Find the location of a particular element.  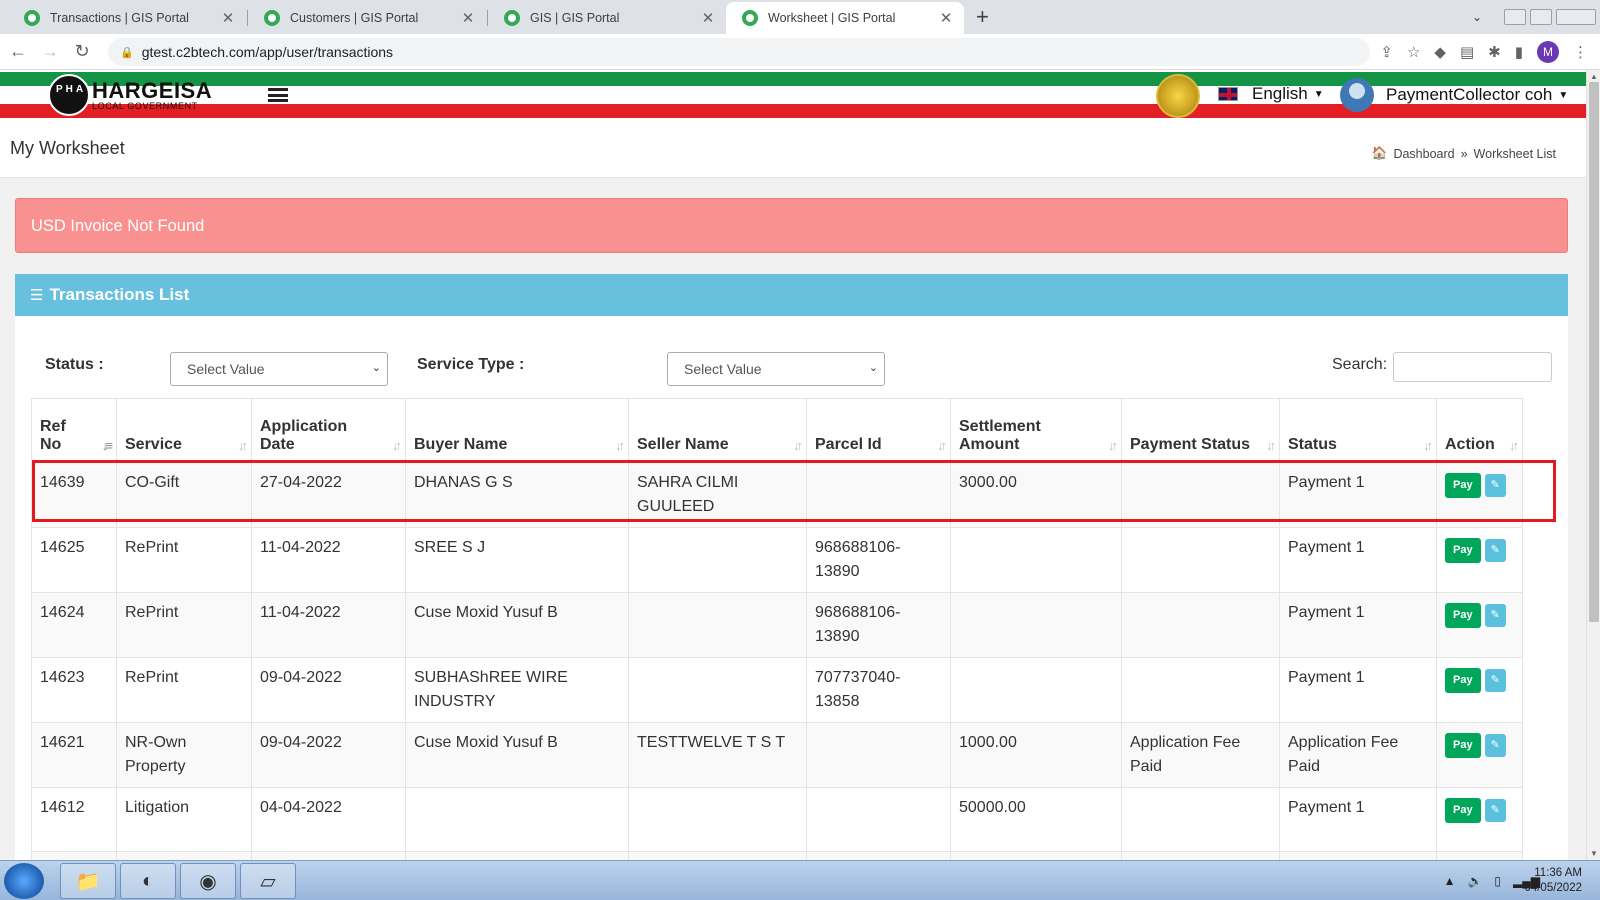

status-filter-value: Select Value is located at coordinates (226, 369).